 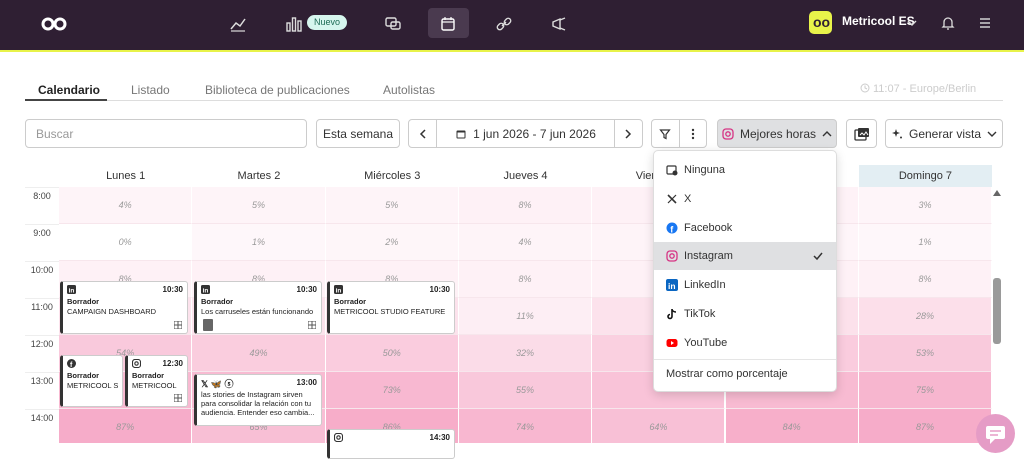 What do you see at coordinates (745, 228) in the screenshot?
I see `option-facebook: f Facebook` at bounding box center [745, 228].